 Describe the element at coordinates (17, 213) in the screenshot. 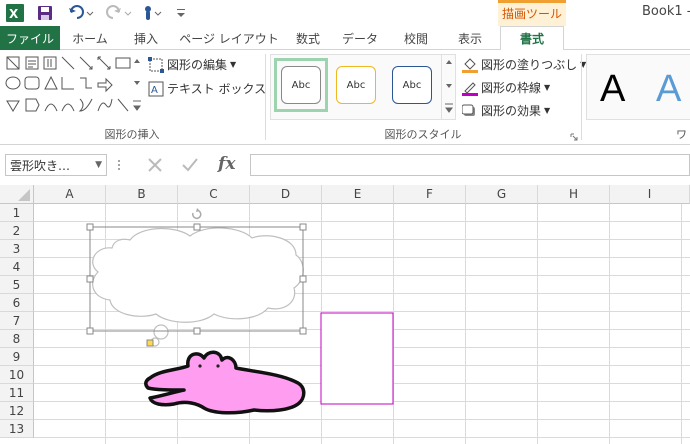

I see `row-header-1: 1` at that location.